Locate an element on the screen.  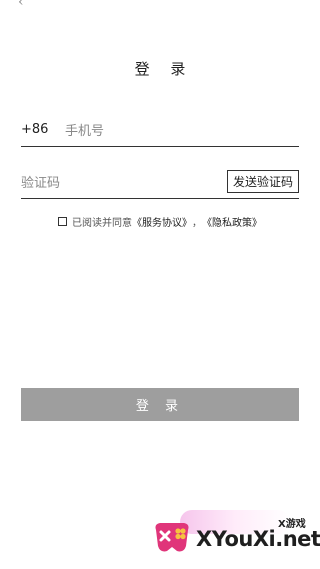
country-code: +86 is located at coordinates (34, 129).